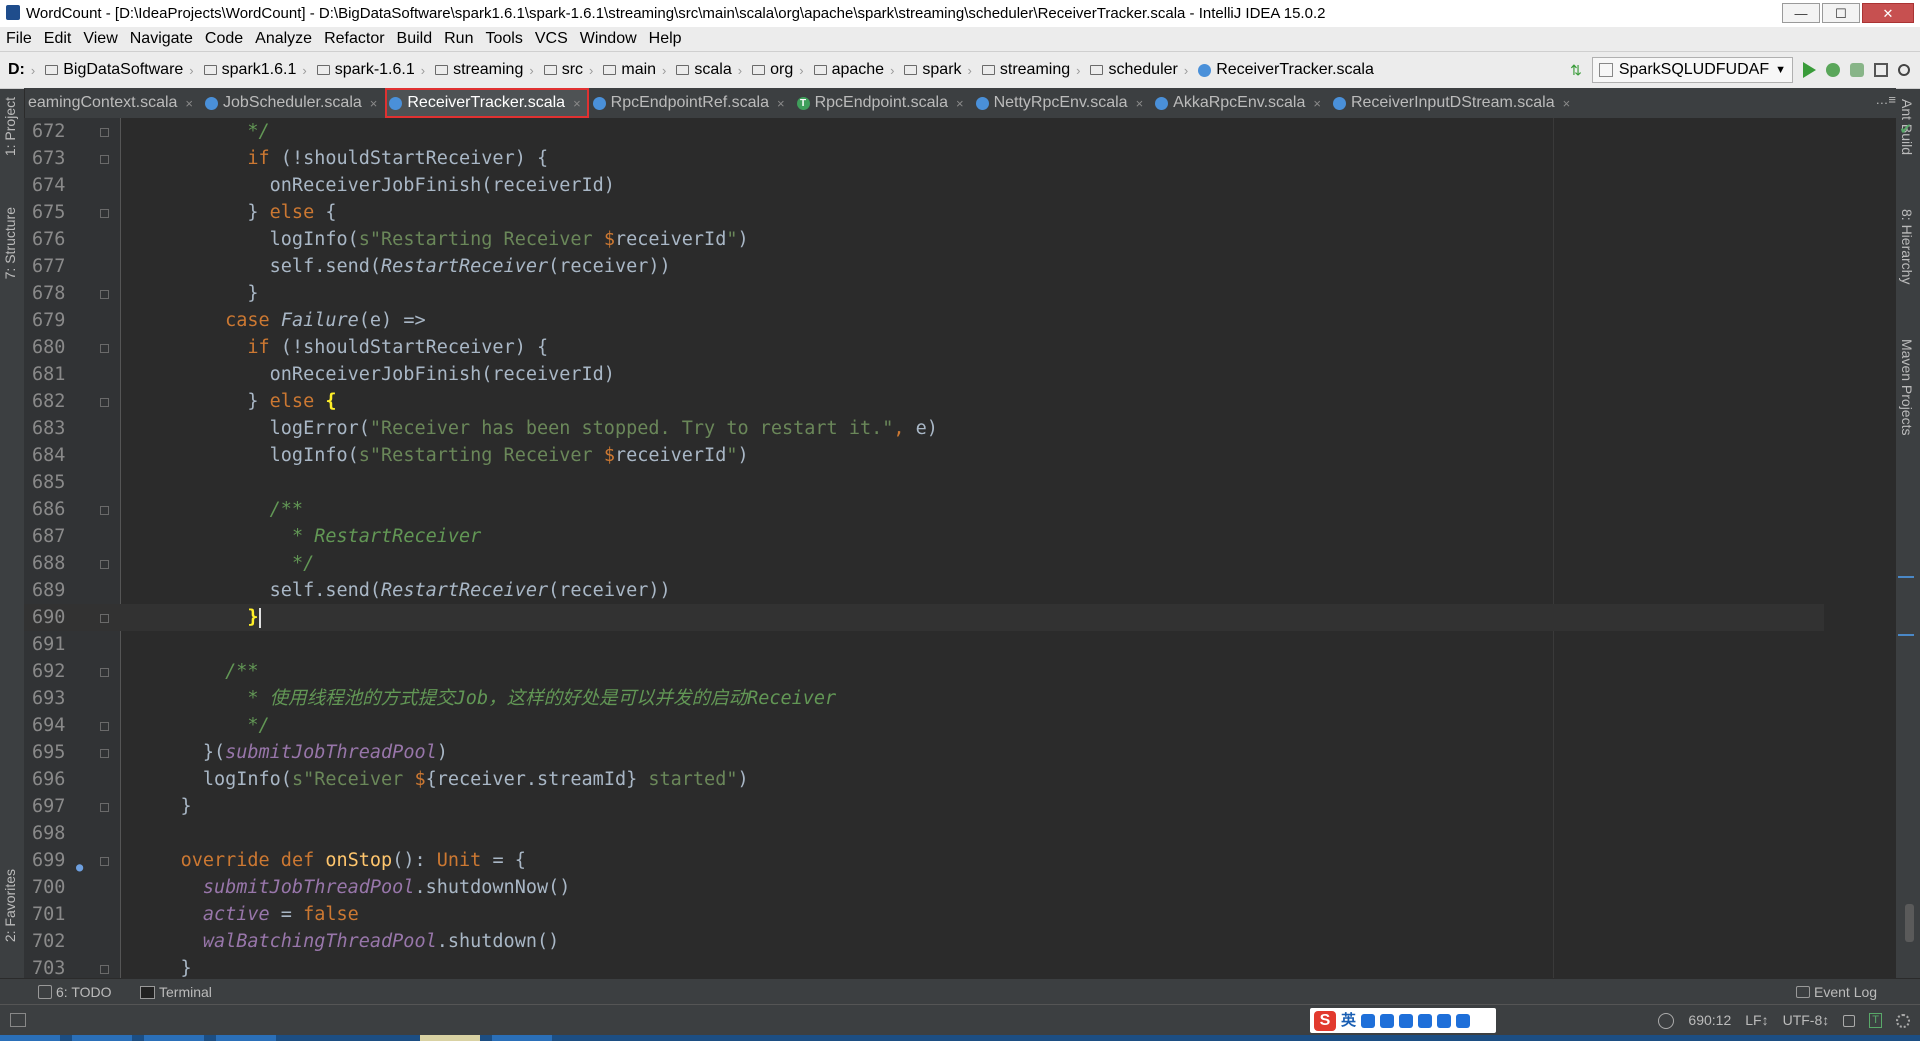 The image size is (1920, 1041). What do you see at coordinates (1801, 13) in the screenshot?
I see `minimize-button: —` at bounding box center [1801, 13].